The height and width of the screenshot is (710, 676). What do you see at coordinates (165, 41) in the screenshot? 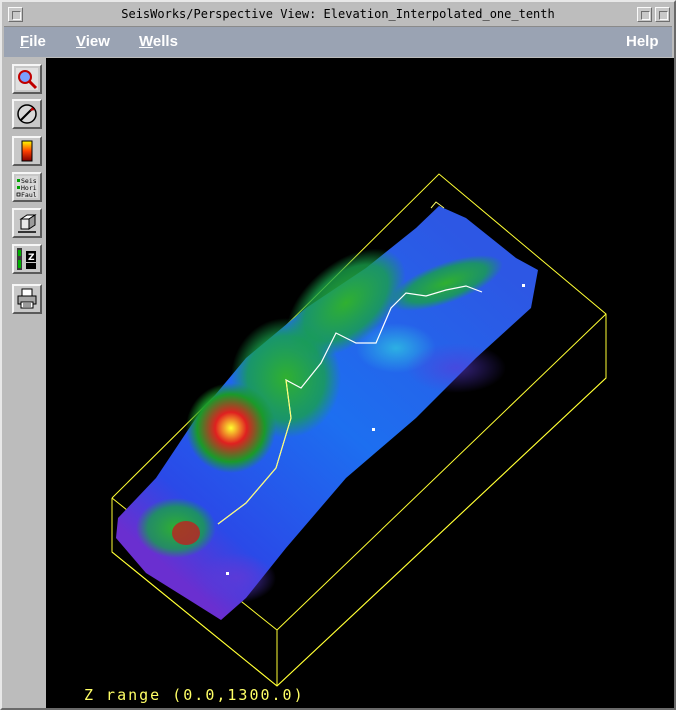
I see `menu-wells-label: ells` at bounding box center [165, 41].